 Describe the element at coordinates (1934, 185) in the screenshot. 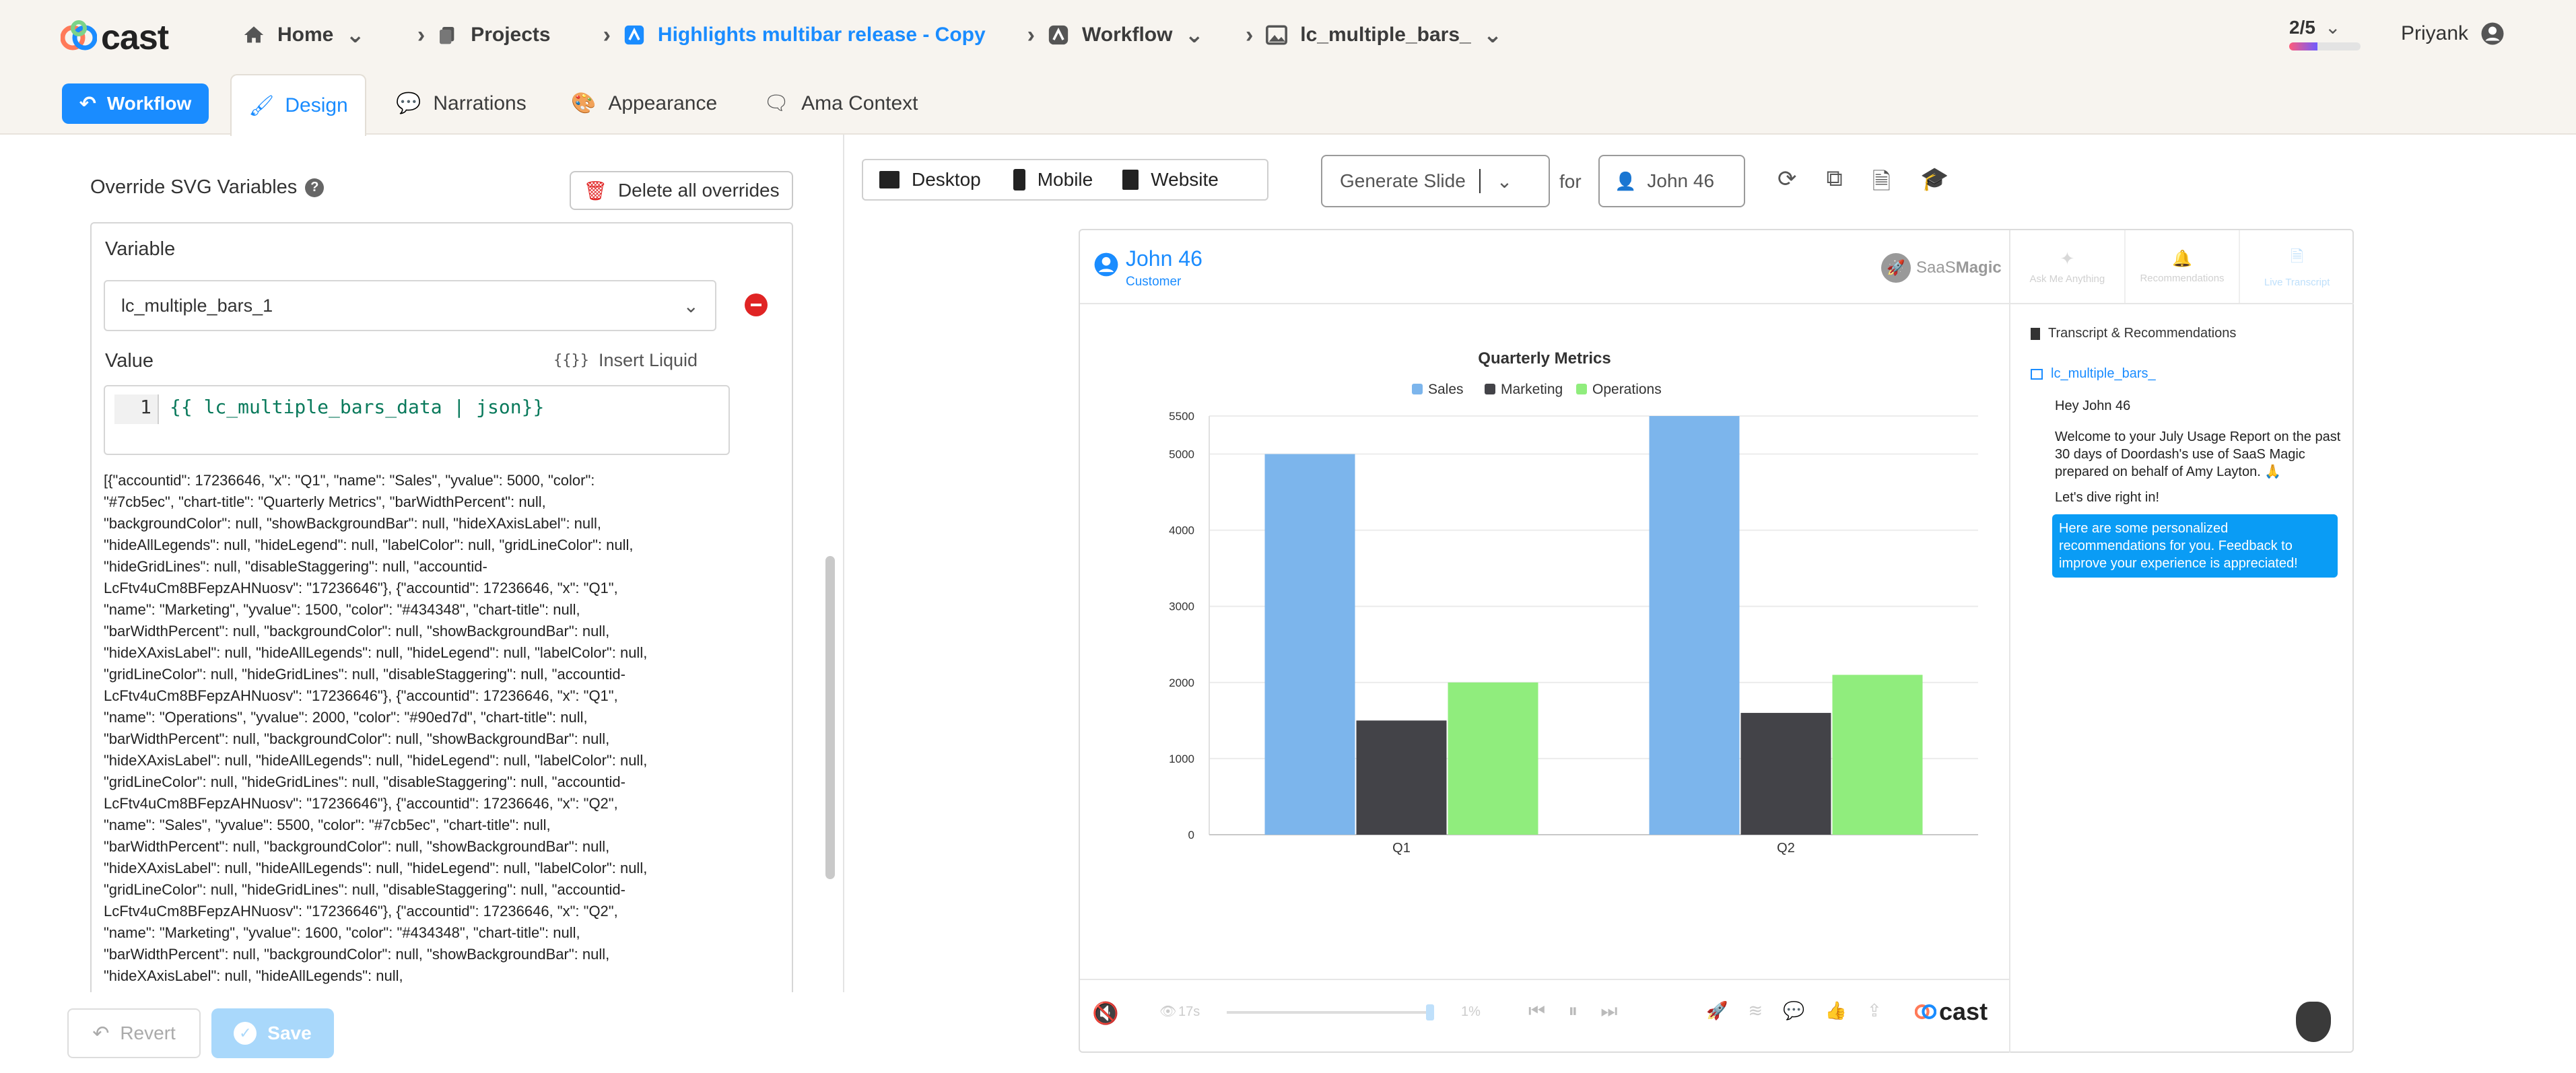

I see `learn-cap-icon: 🎓` at that location.